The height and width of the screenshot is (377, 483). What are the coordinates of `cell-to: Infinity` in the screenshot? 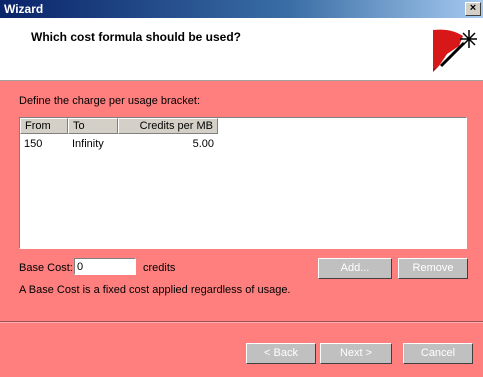 It's located at (88, 144).